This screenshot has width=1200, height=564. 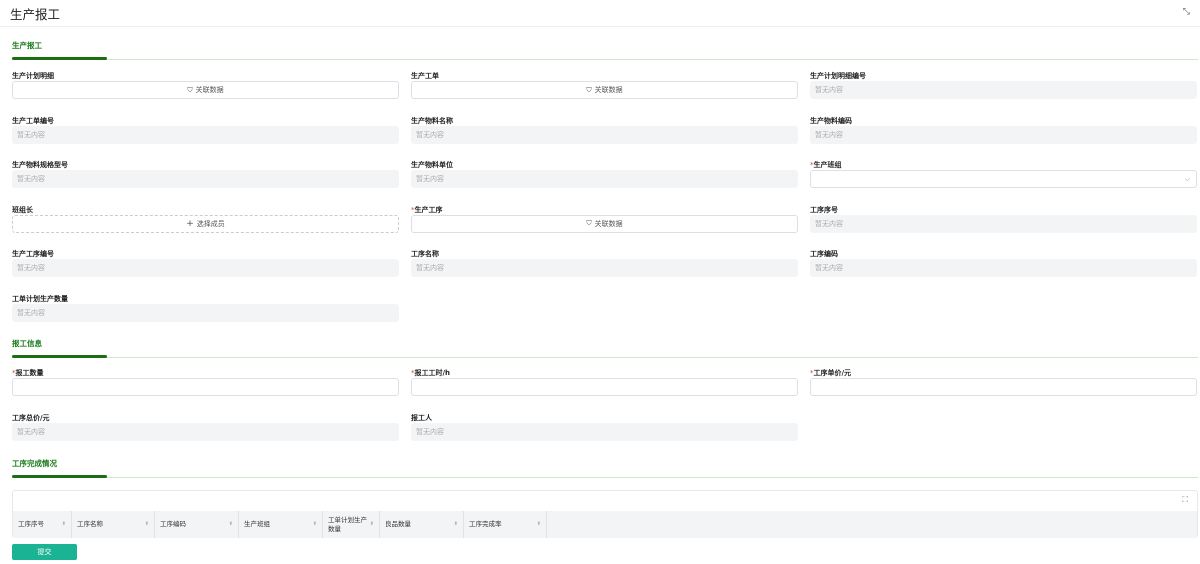 I want to click on field-label-text: 生产工序编号, so click(x=33, y=254).